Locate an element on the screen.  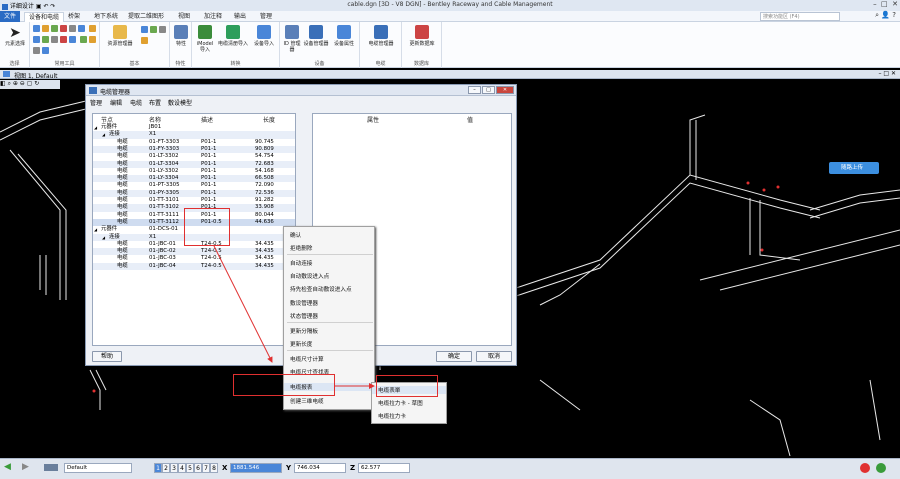
view-8-button: 8 is located at coordinates (214, 468).